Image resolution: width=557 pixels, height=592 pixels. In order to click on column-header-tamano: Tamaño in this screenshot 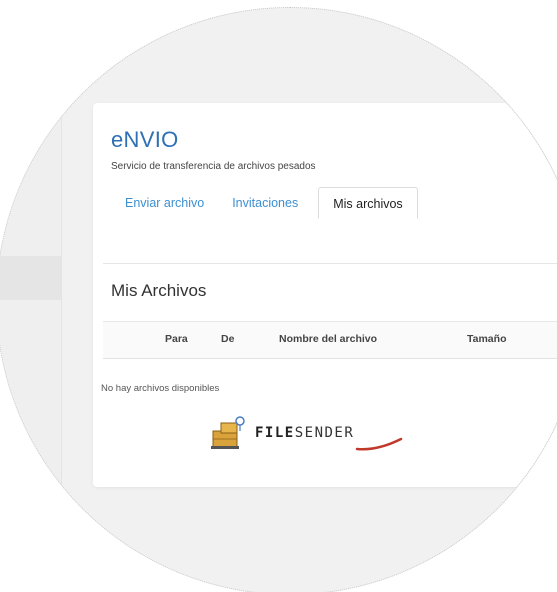, I will do `click(486, 339)`.